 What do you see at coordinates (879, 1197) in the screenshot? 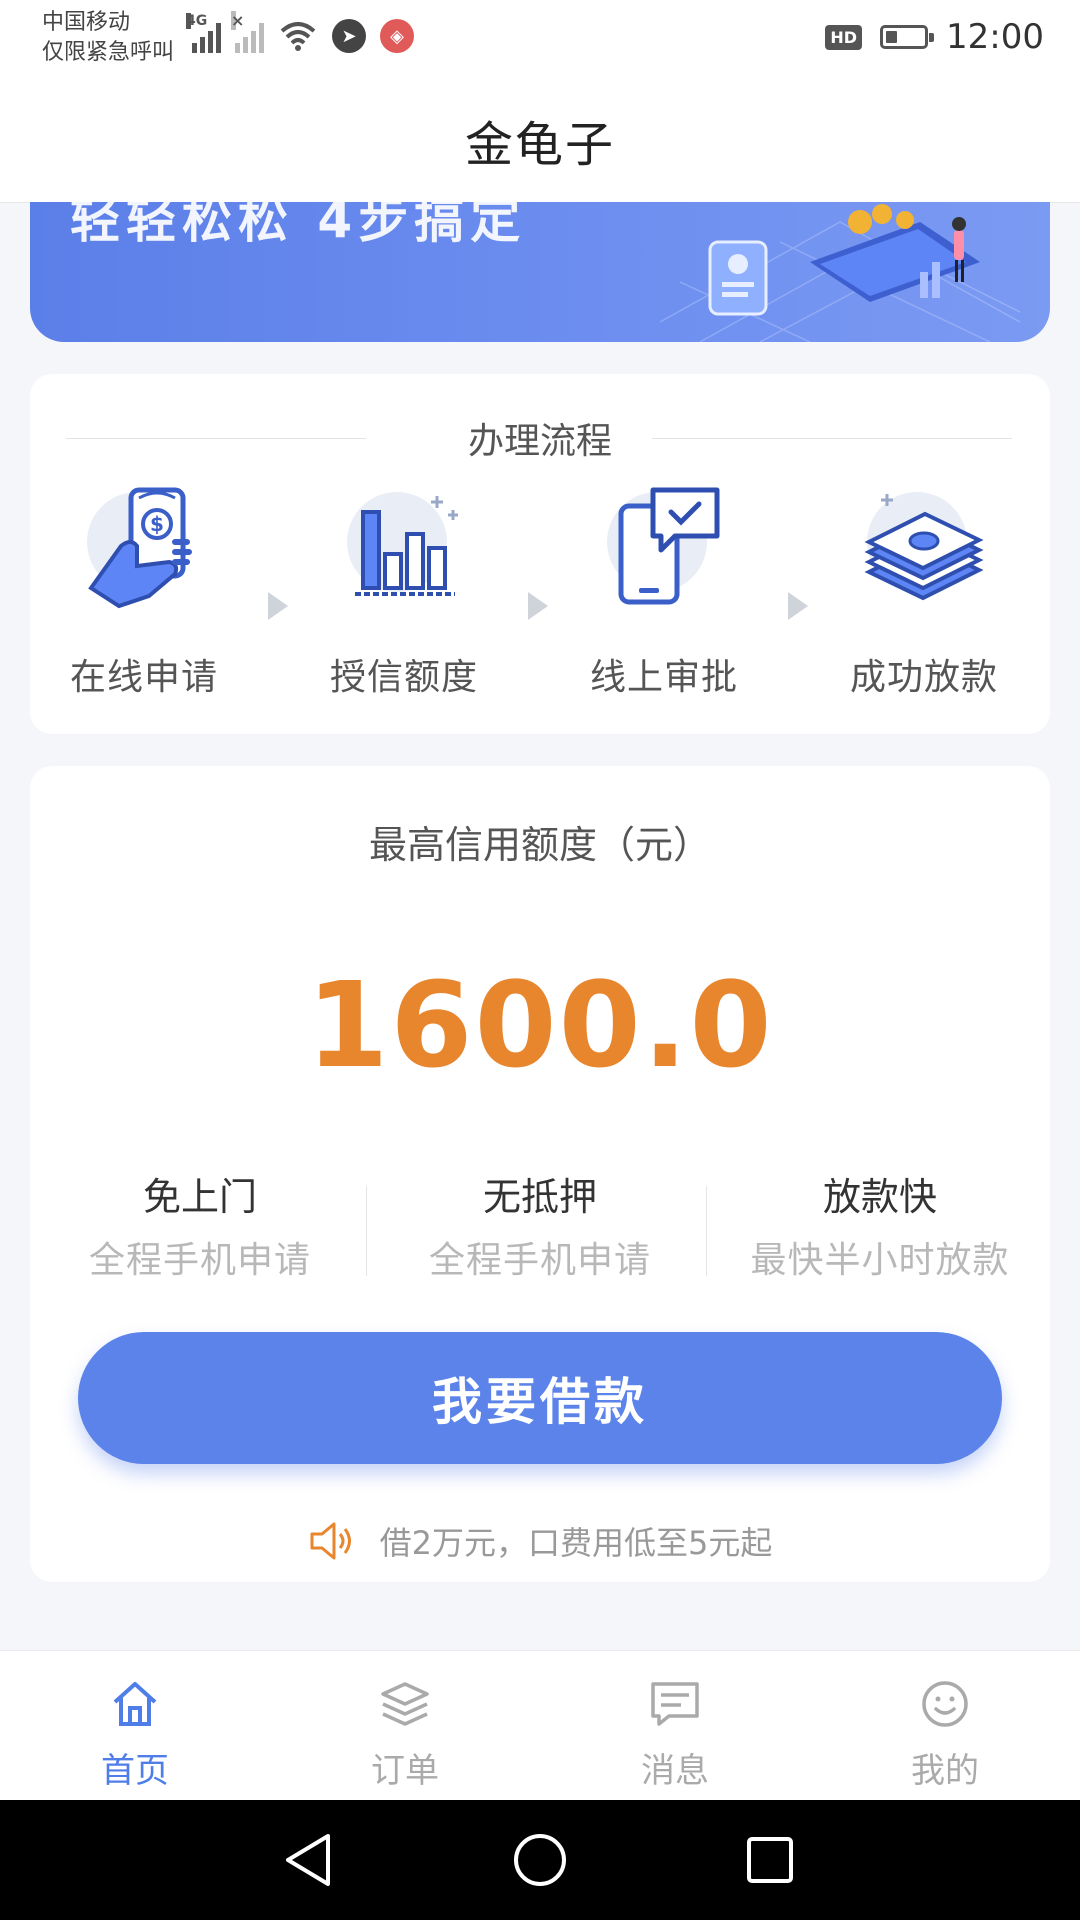
I see `feature-title: 放款快` at bounding box center [879, 1197].